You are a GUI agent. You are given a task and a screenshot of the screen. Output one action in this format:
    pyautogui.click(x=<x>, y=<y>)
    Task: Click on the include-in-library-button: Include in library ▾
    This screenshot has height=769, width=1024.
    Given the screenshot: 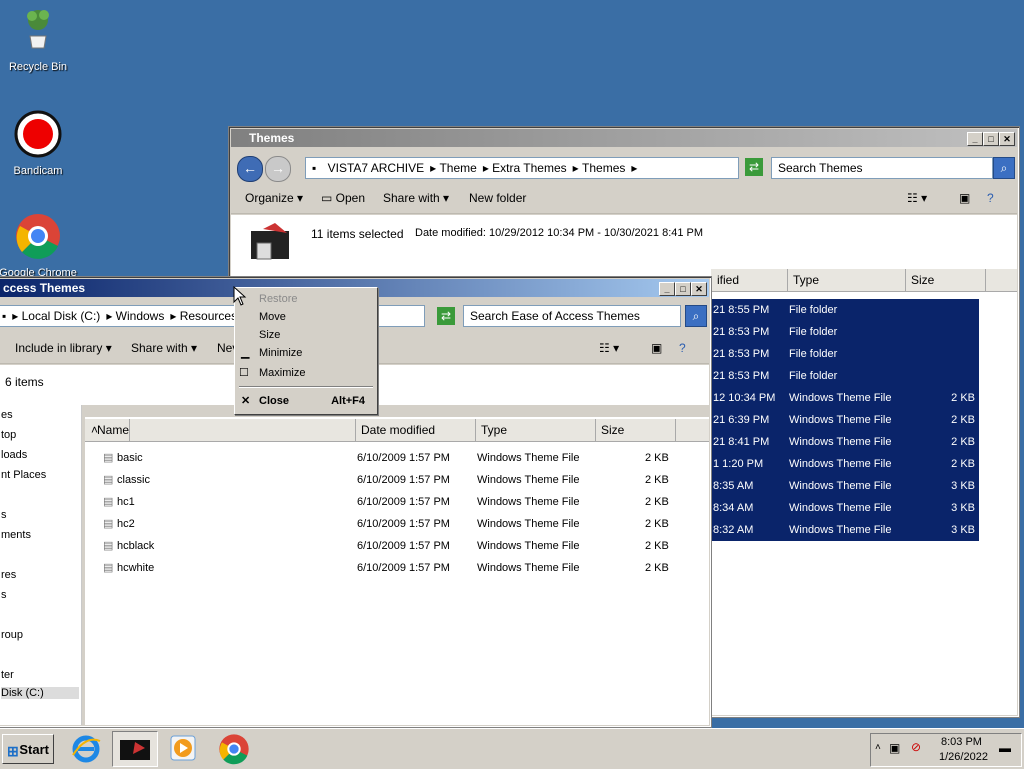 What is the action you would take?
    pyautogui.click(x=63, y=348)
    